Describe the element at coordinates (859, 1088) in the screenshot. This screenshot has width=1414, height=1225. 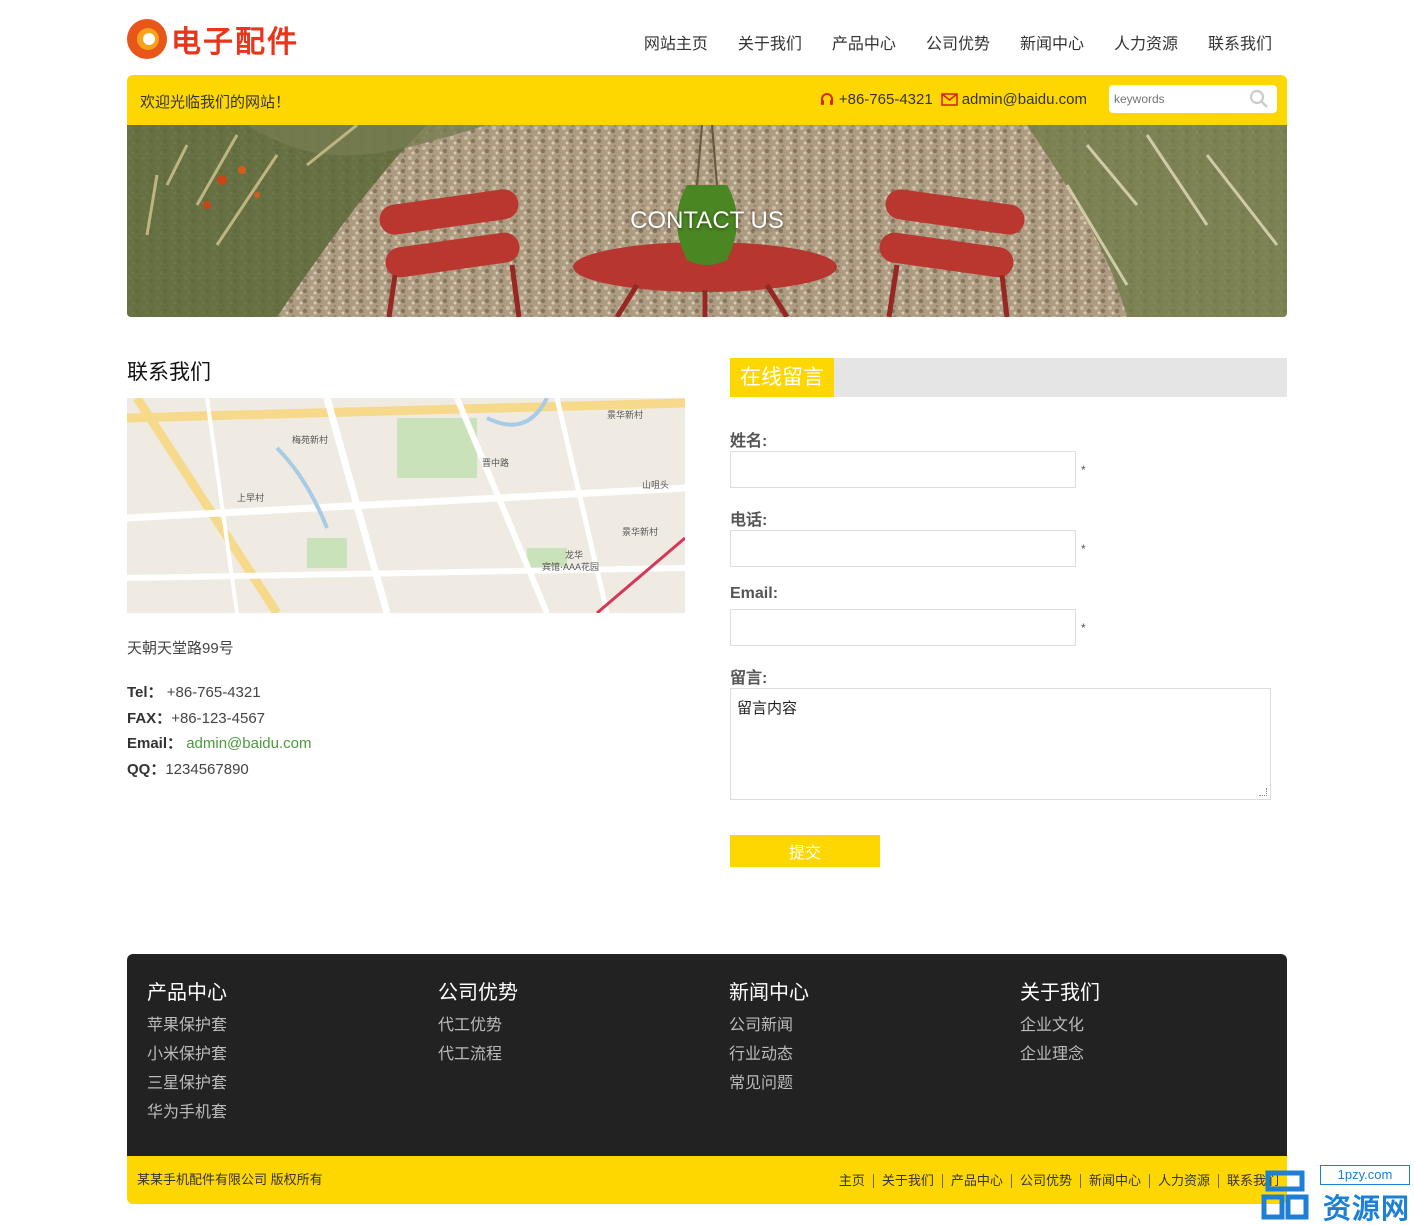
I see `footer-link: 常见问题` at that location.